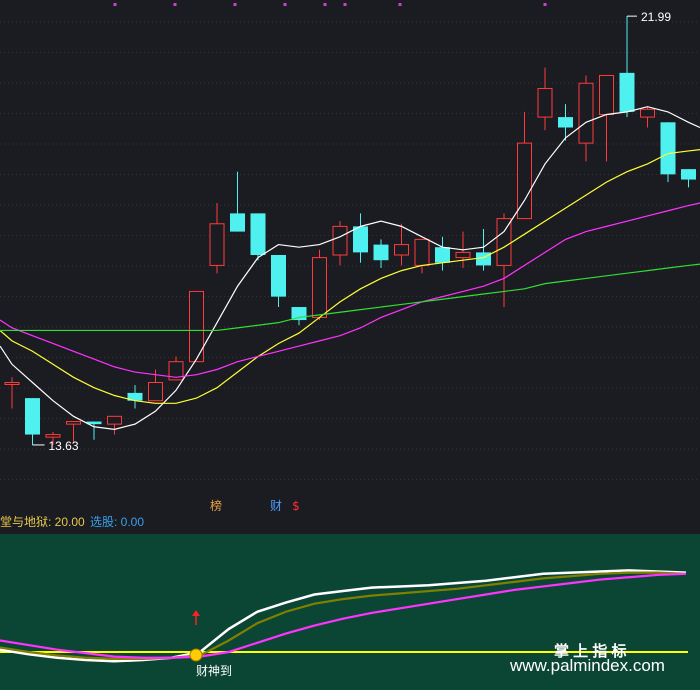 The width and height of the screenshot is (700, 690). What do you see at coordinates (64, 446) in the screenshot?
I see `low-label: 13.63` at bounding box center [64, 446].